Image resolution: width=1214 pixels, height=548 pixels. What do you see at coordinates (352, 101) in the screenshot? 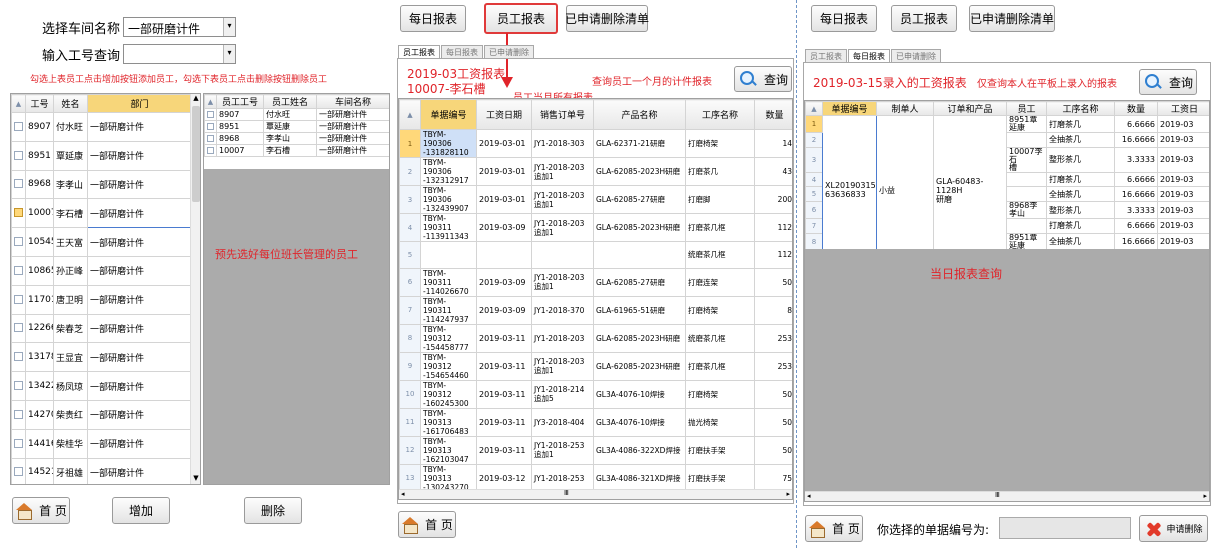
I see `col-header-sel-dept: 车间名称` at bounding box center [352, 101].